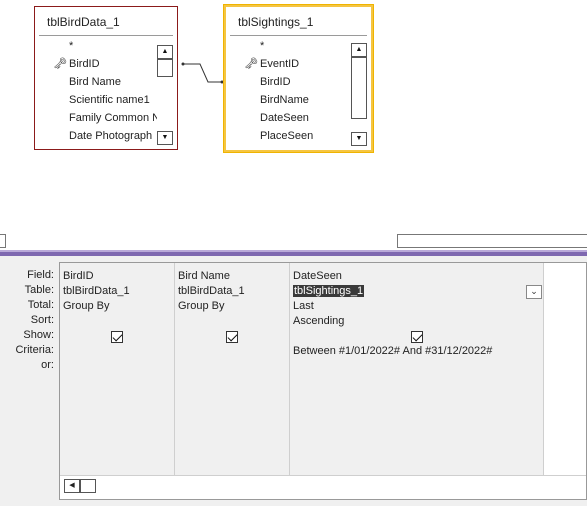 Image resolution: width=587 pixels, height=506 pixels. Describe the element at coordinates (323, 487) in the screenshot. I see `grid-horizontal-scrollbar-track` at that location.